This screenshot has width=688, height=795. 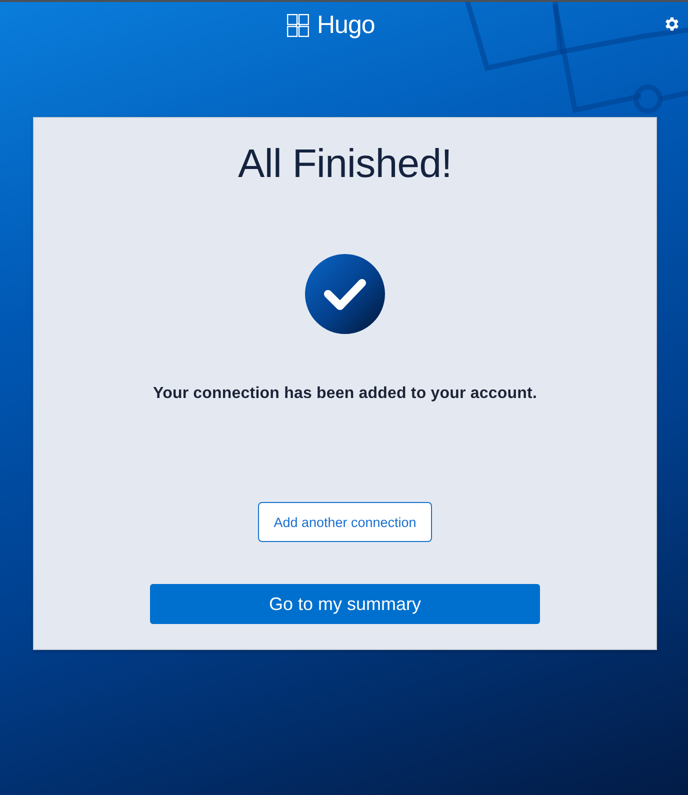 I want to click on logo-text: Hugo, so click(x=346, y=25).